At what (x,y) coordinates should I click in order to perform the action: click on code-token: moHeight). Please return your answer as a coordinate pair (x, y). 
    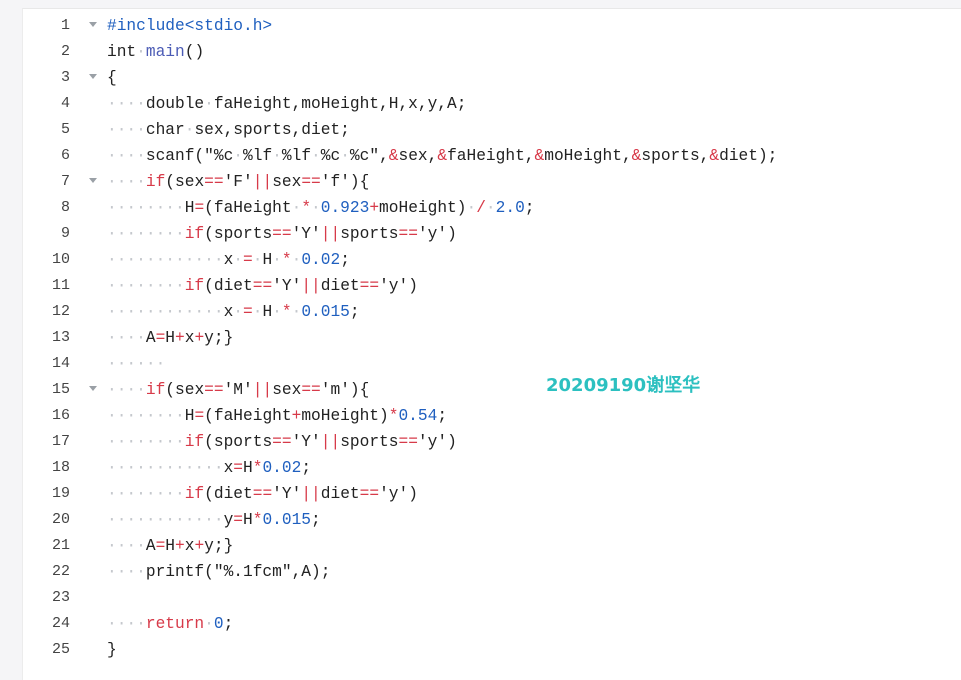
    Looking at the image, I should click on (345, 416).